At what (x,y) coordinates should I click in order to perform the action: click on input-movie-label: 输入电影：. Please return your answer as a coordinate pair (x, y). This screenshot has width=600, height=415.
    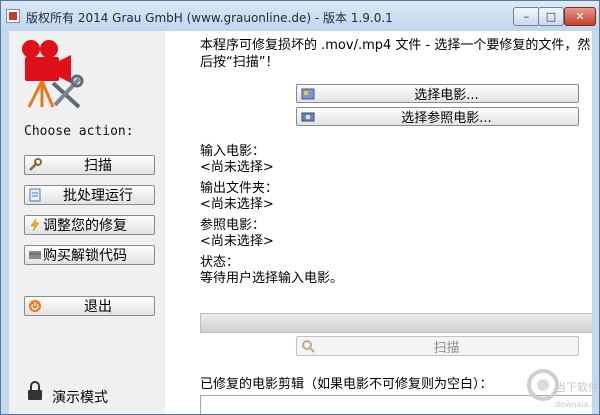
    Looking at the image, I should click on (233, 151).